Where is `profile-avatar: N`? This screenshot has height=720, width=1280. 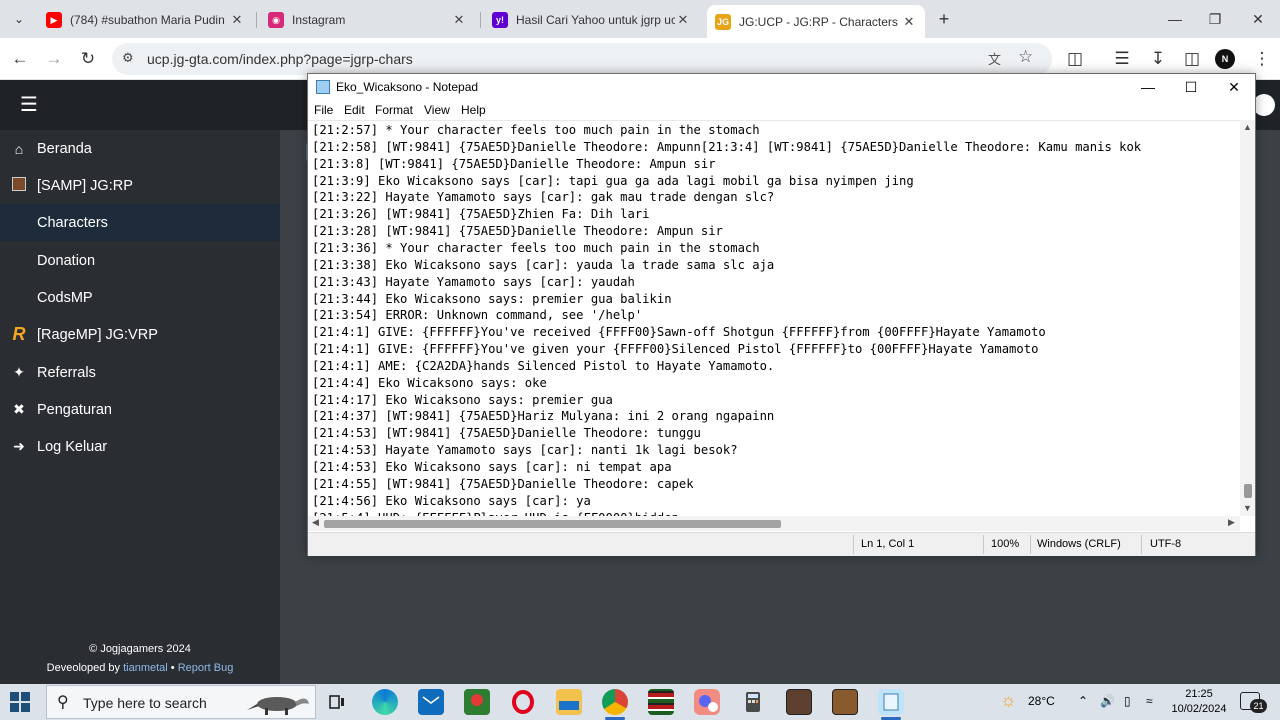
profile-avatar: N is located at coordinates (1225, 59).